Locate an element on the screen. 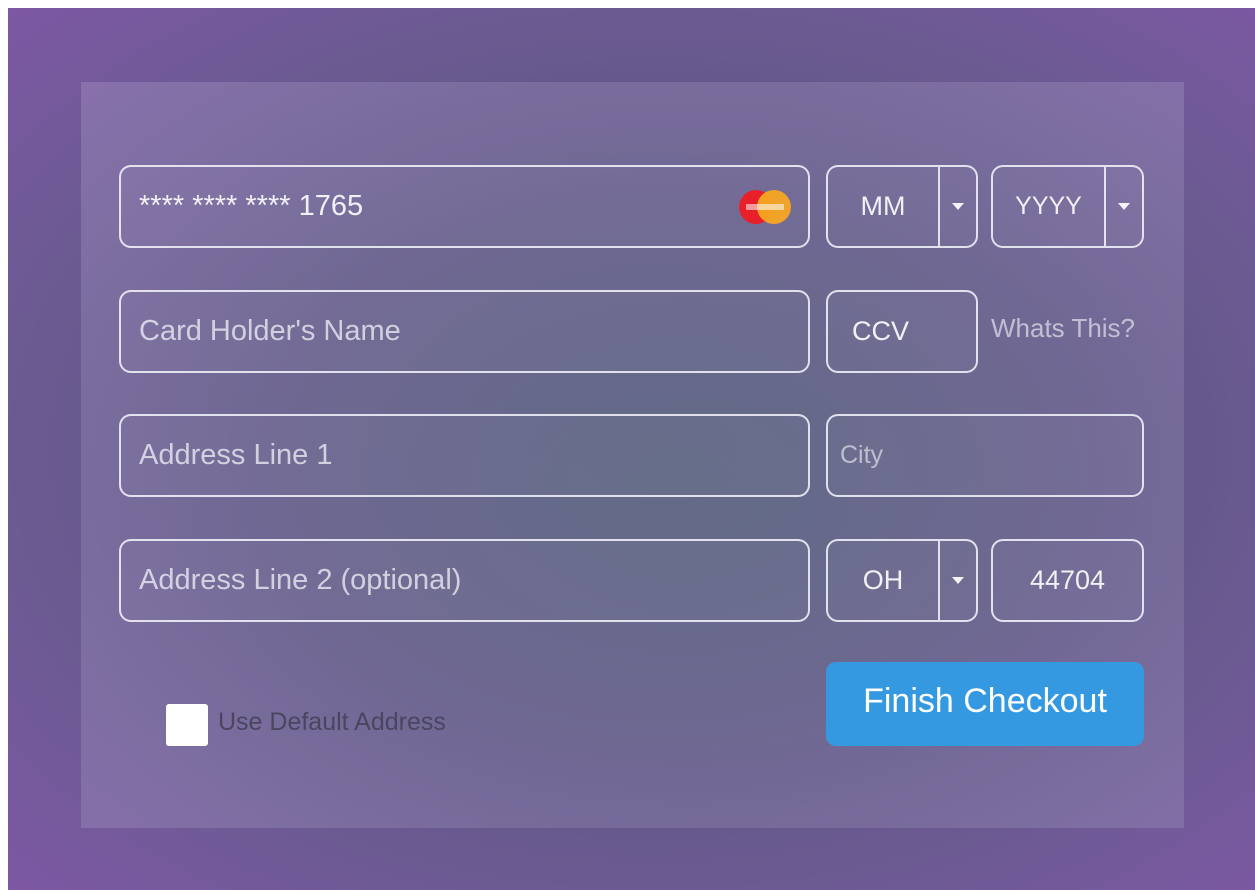 Image resolution: width=1255 pixels, height=890 pixels. ccv-input: CCV is located at coordinates (902, 331).